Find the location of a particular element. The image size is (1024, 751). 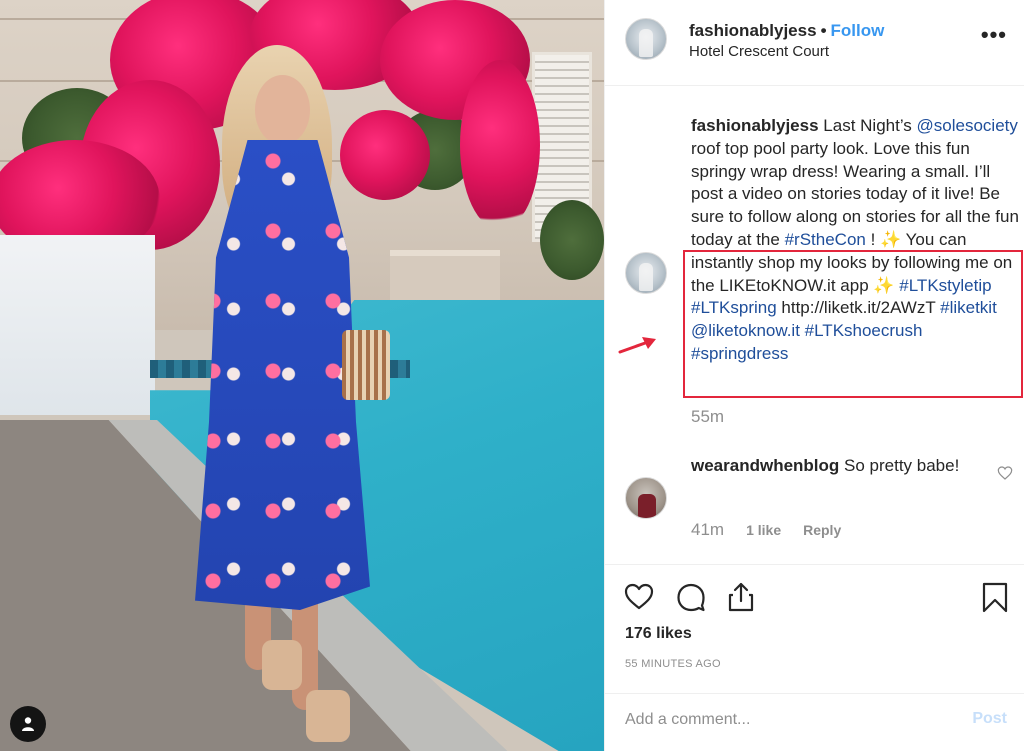

comment-like-heart-icon is located at coordinates (1005, 473).